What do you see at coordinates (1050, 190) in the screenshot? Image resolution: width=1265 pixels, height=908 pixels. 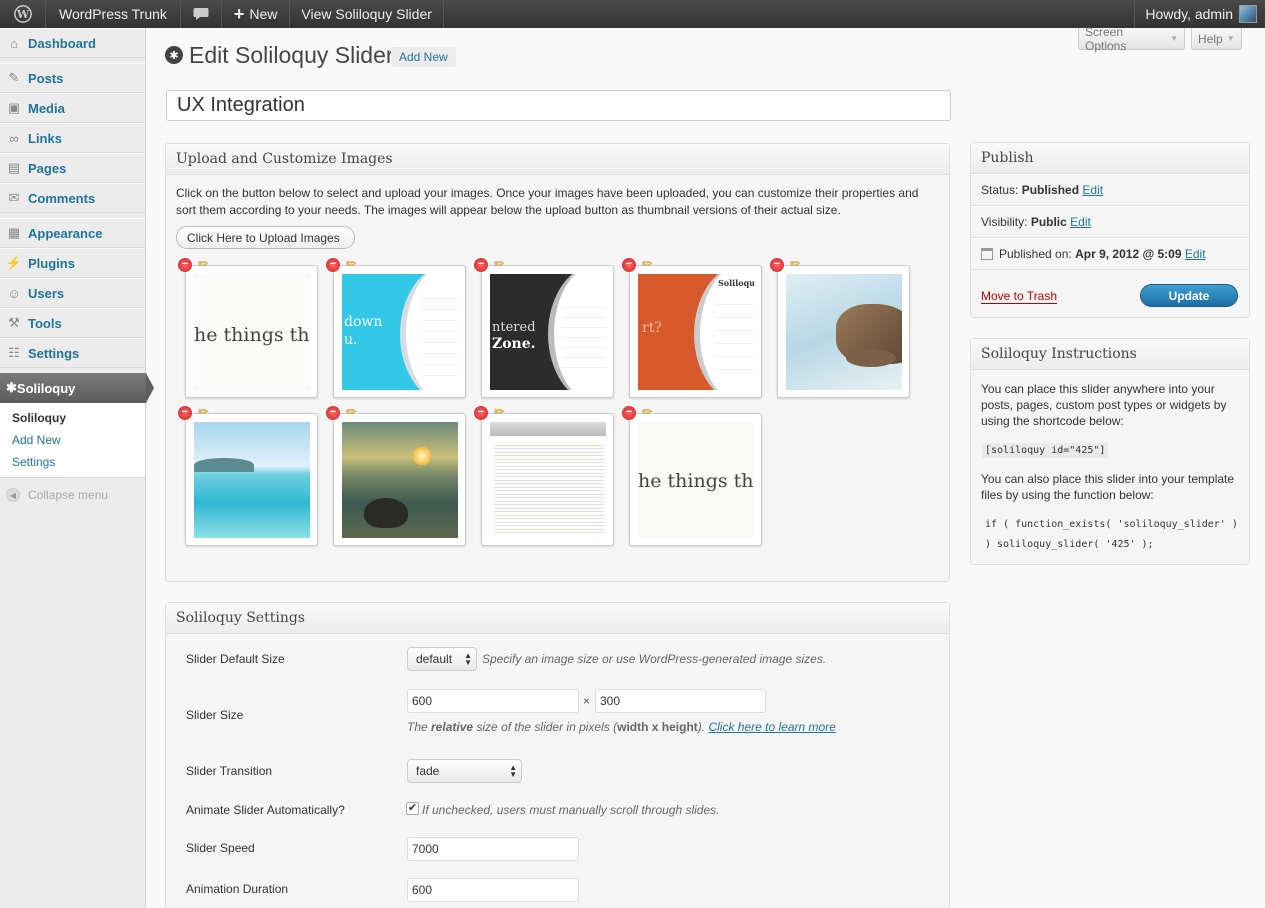 I see `status-value: Published` at bounding box center [1050, 190].